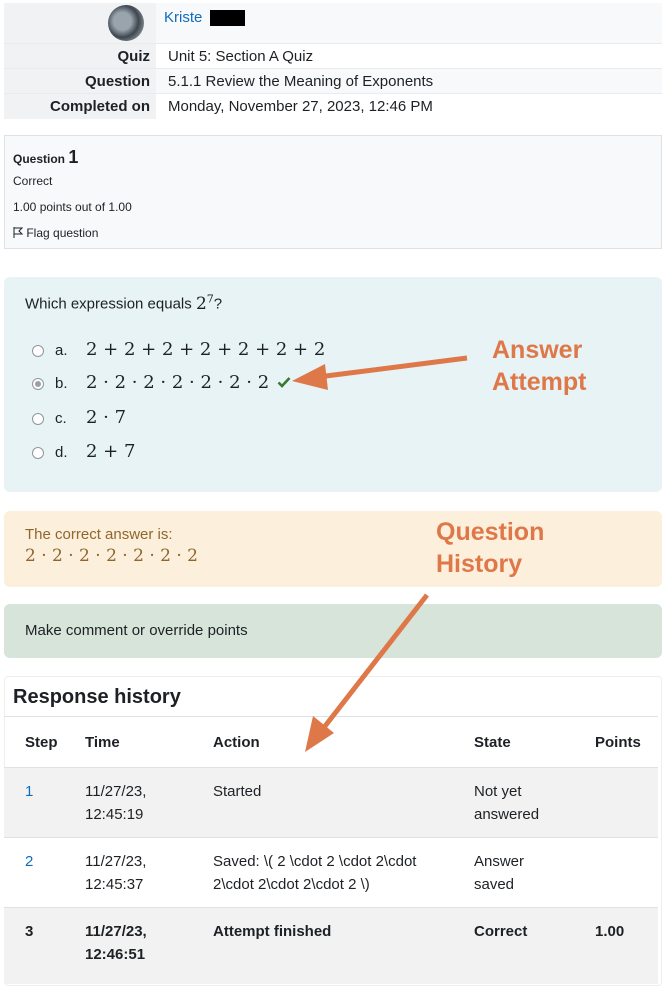  What do you see at coordinates (380, 372) in the screenshot?
I see `arrow-answer-attempt` at bounding box center [380, 372].